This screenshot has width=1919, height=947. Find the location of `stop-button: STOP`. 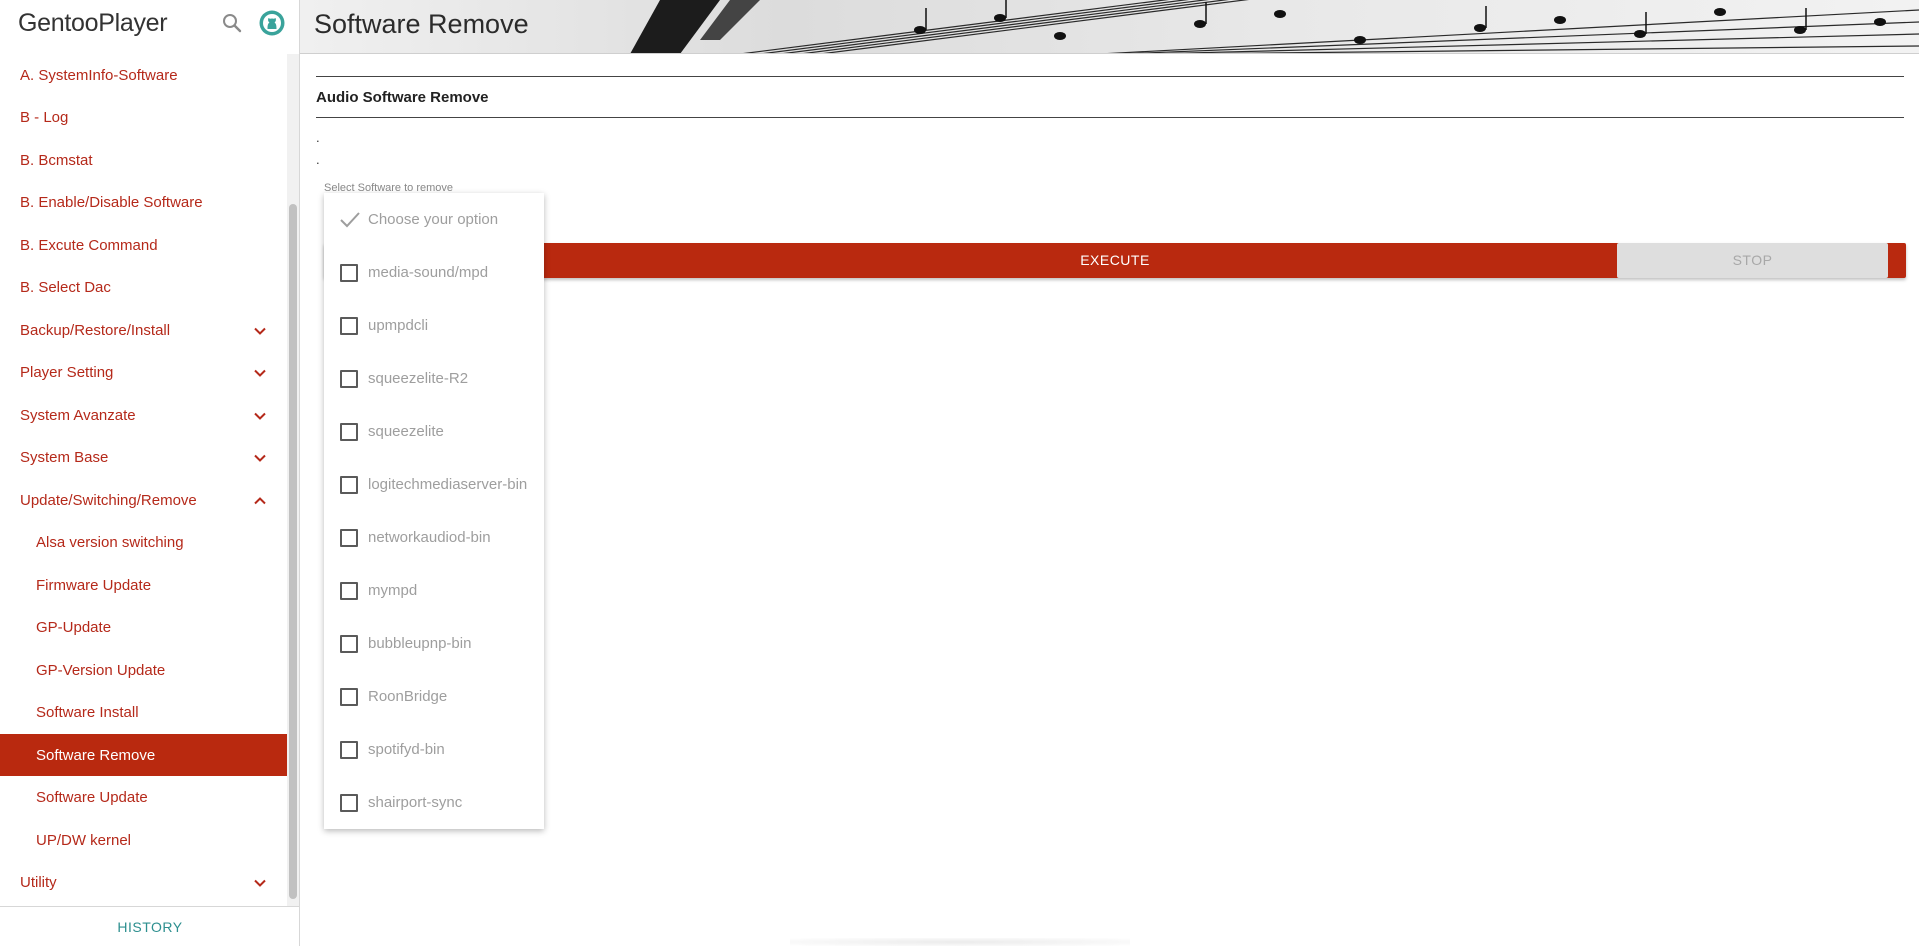

stop-button: STOP is located at coordinates (1752, 260).